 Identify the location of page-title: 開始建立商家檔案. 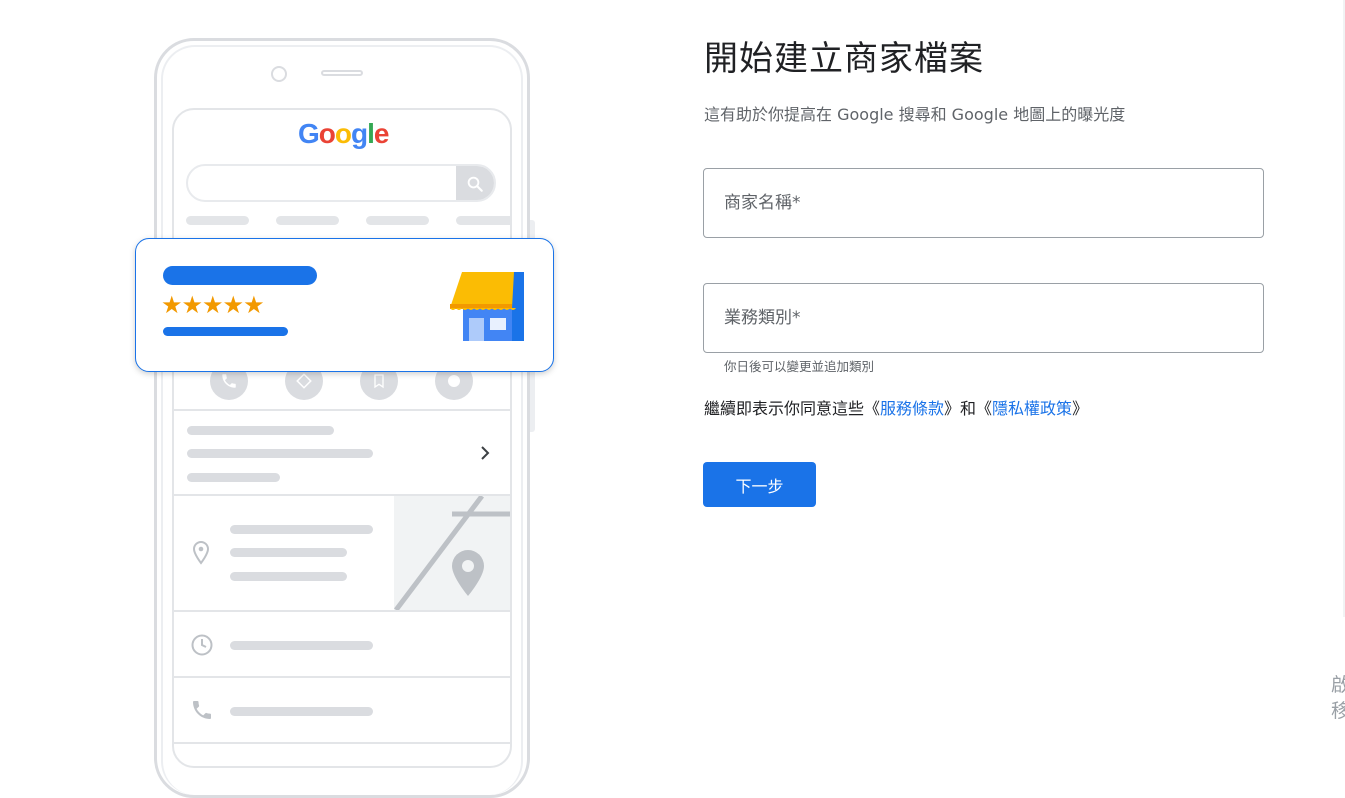
(844, 59).